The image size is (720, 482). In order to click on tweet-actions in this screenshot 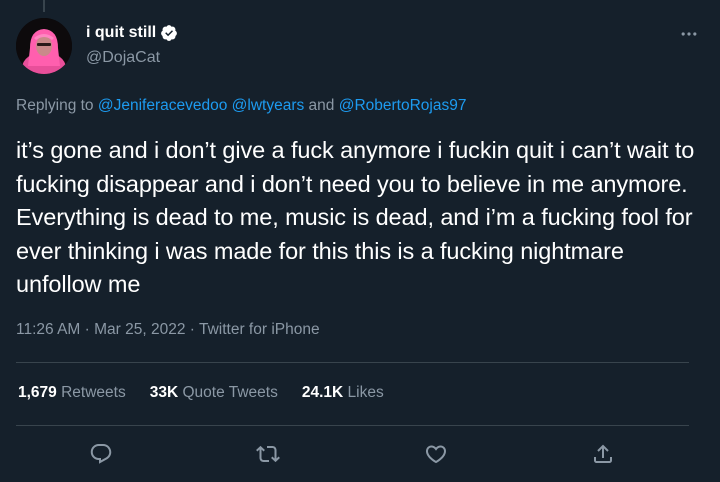, I will do `click(360, 454)`.